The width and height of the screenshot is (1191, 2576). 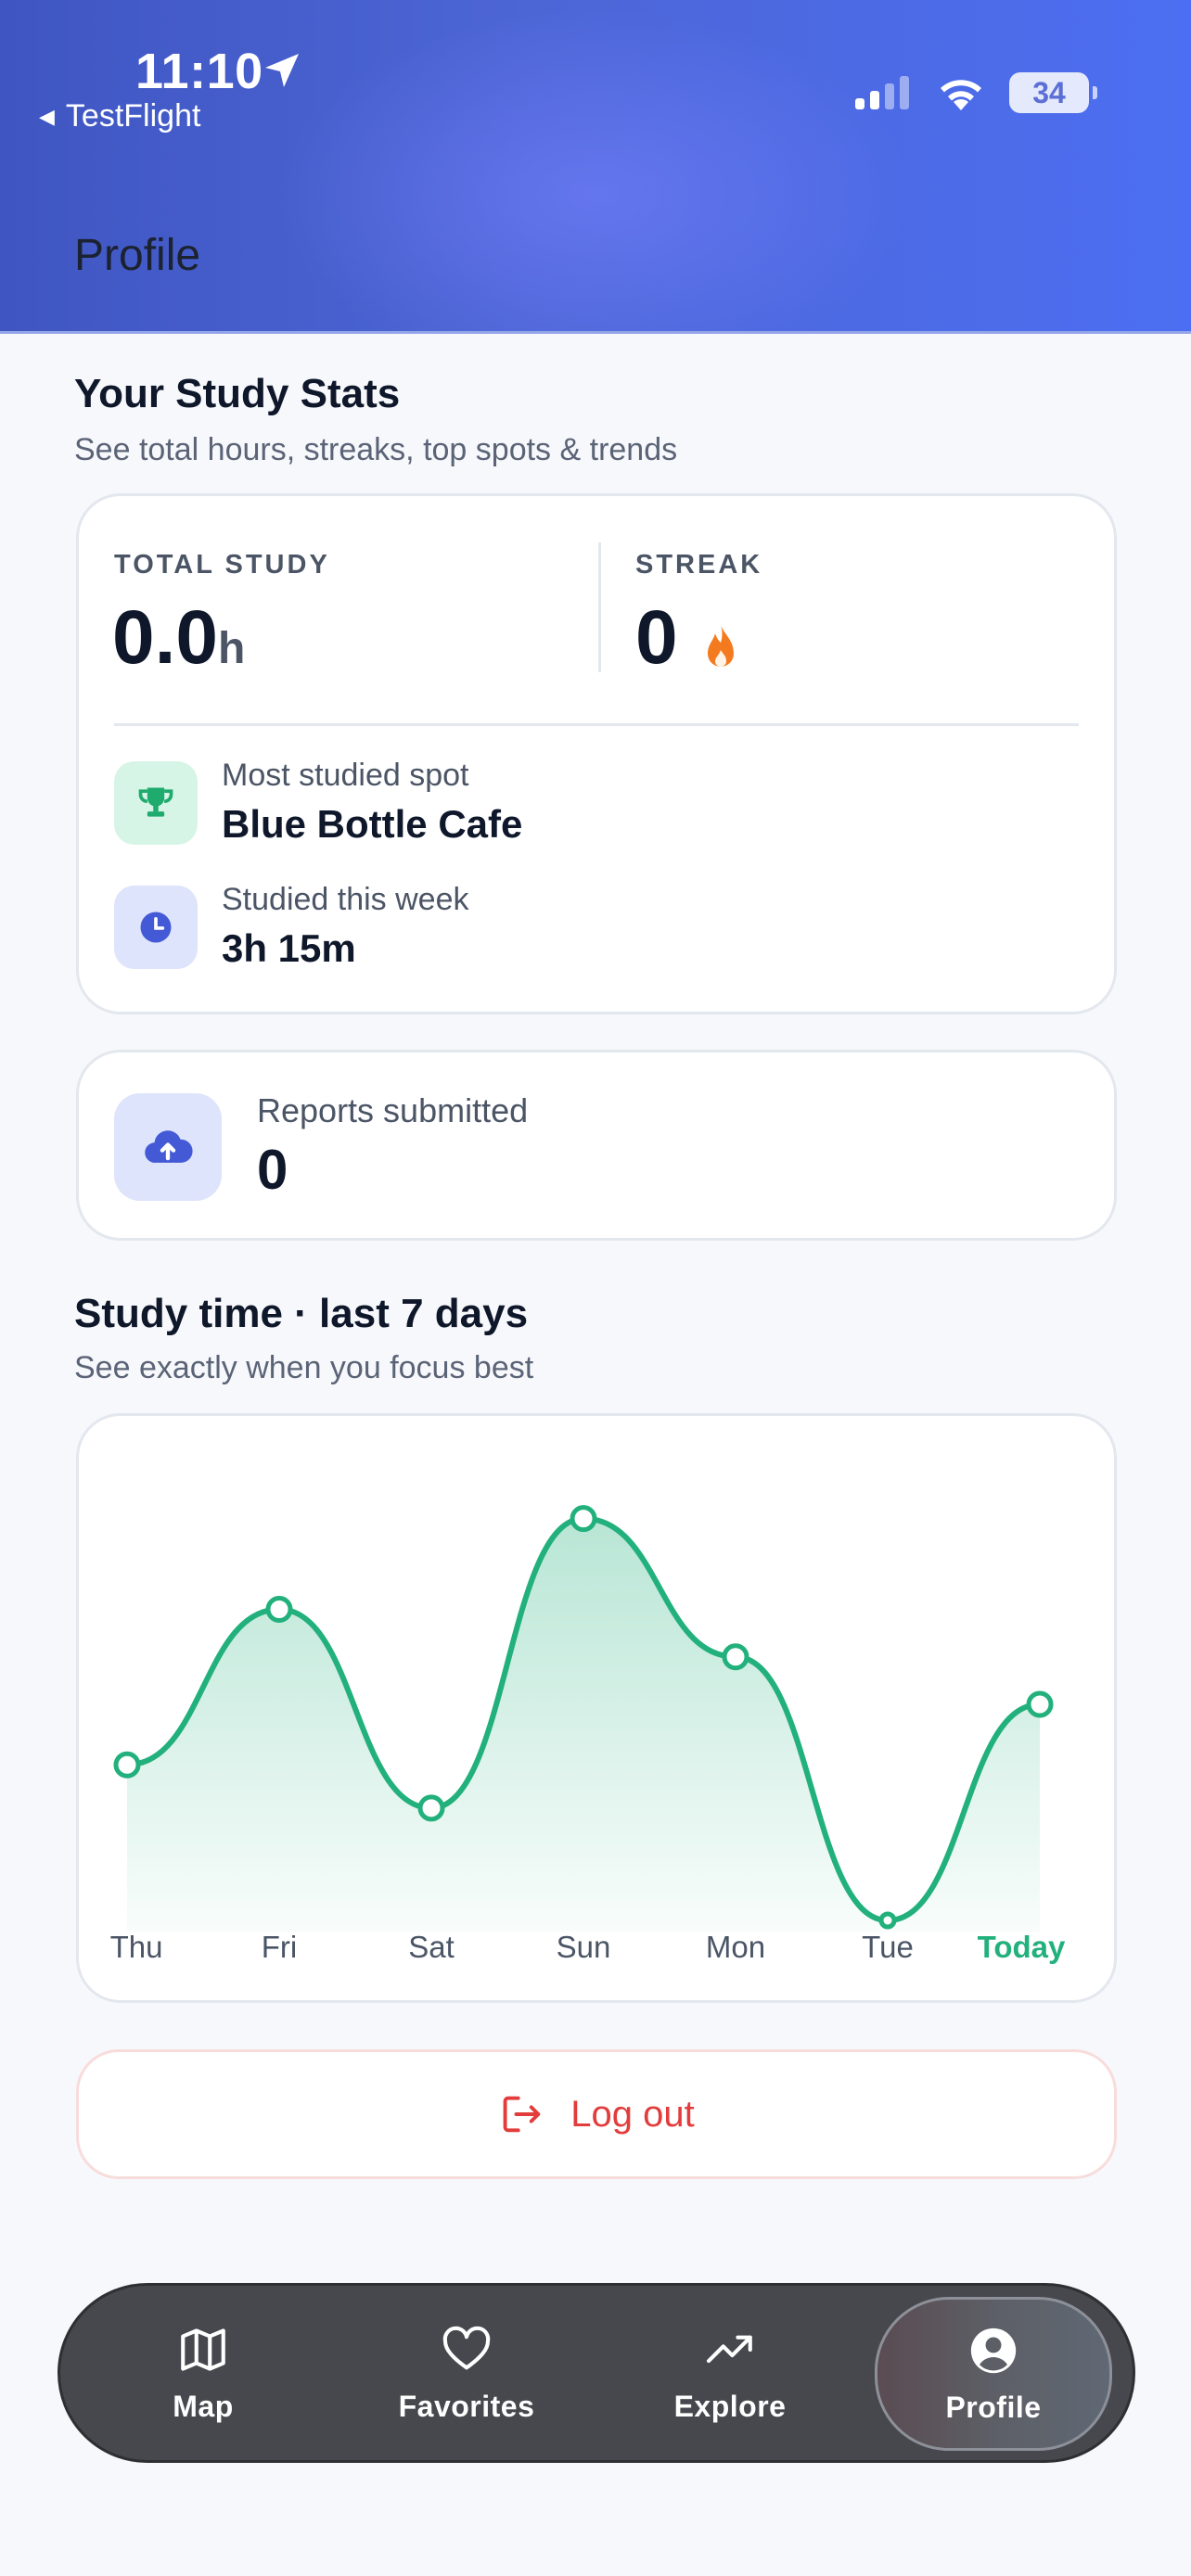 I want to click on reports-card: Reports submitted 0, so click(x=597, y=1145).